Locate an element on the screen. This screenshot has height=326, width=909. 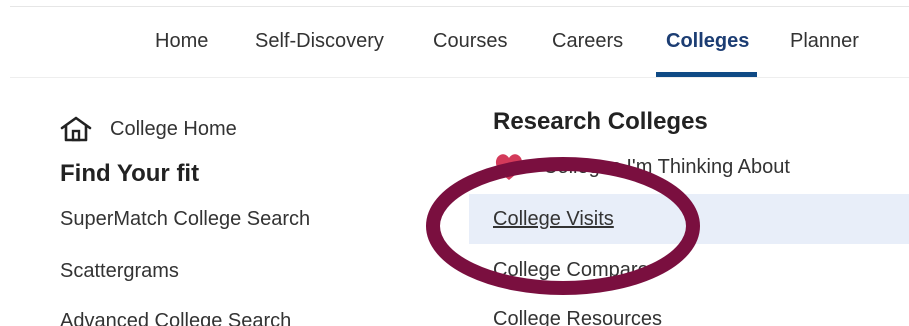
nav-self-discovery: Self-Discovery is located at coordinates (319, 41).